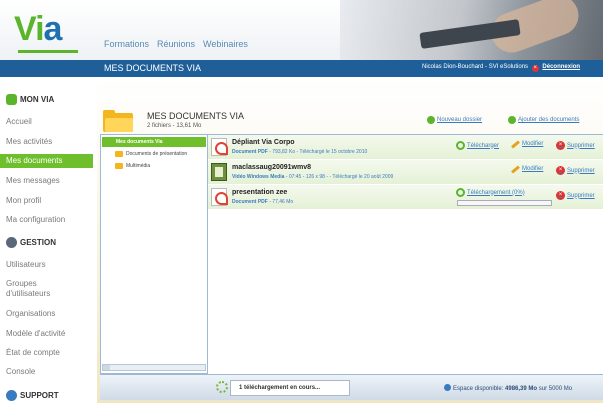 The height and width of the screenshot is (403, 603). Describe the element at coordinates (151, 154) in the screenshot. I see `tree-folder-presentation: Documents de présentation` at that location.